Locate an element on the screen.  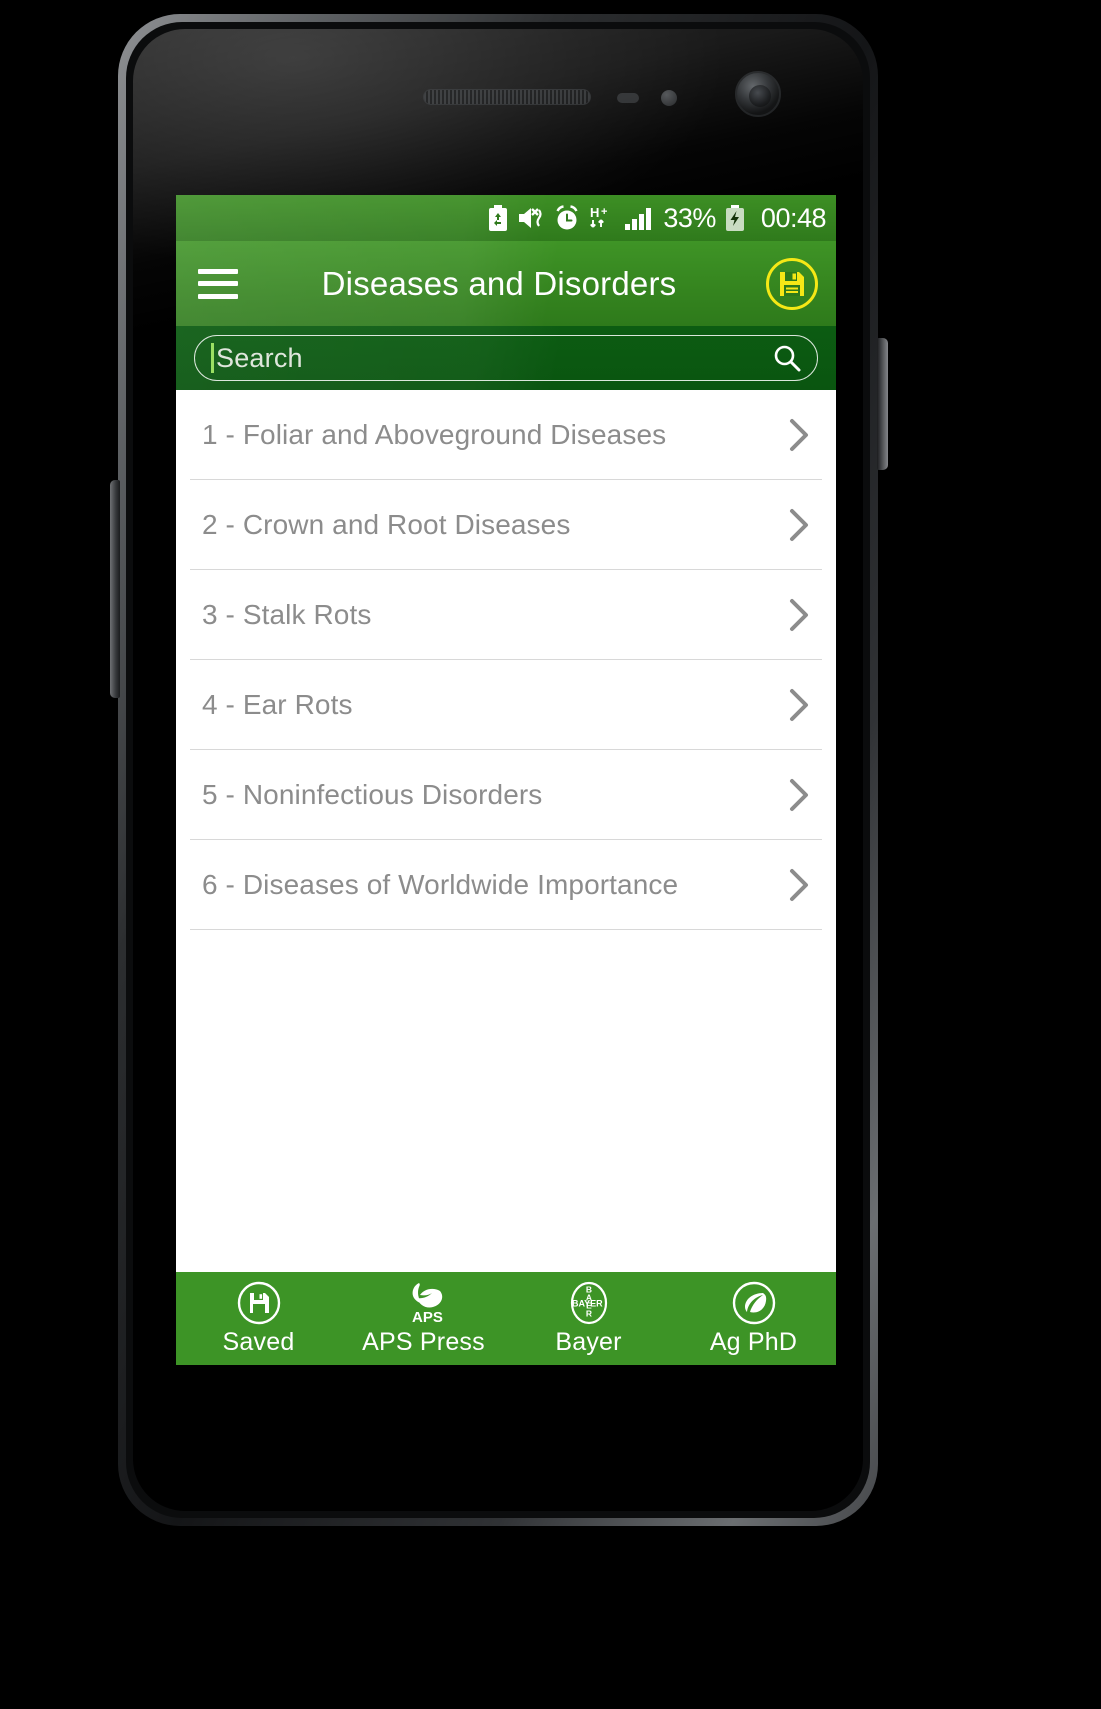
search-placeholder-label: Search is located at coordinates (259, 357).